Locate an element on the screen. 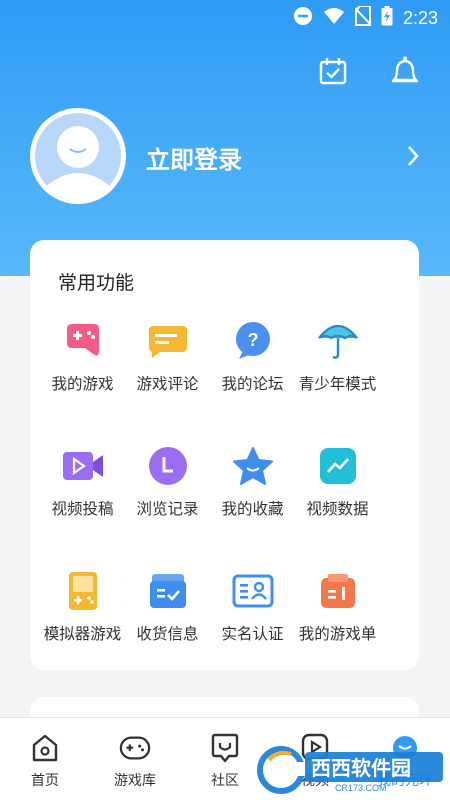  tab-label: 游戏库 is located at coordinates (135, 781).